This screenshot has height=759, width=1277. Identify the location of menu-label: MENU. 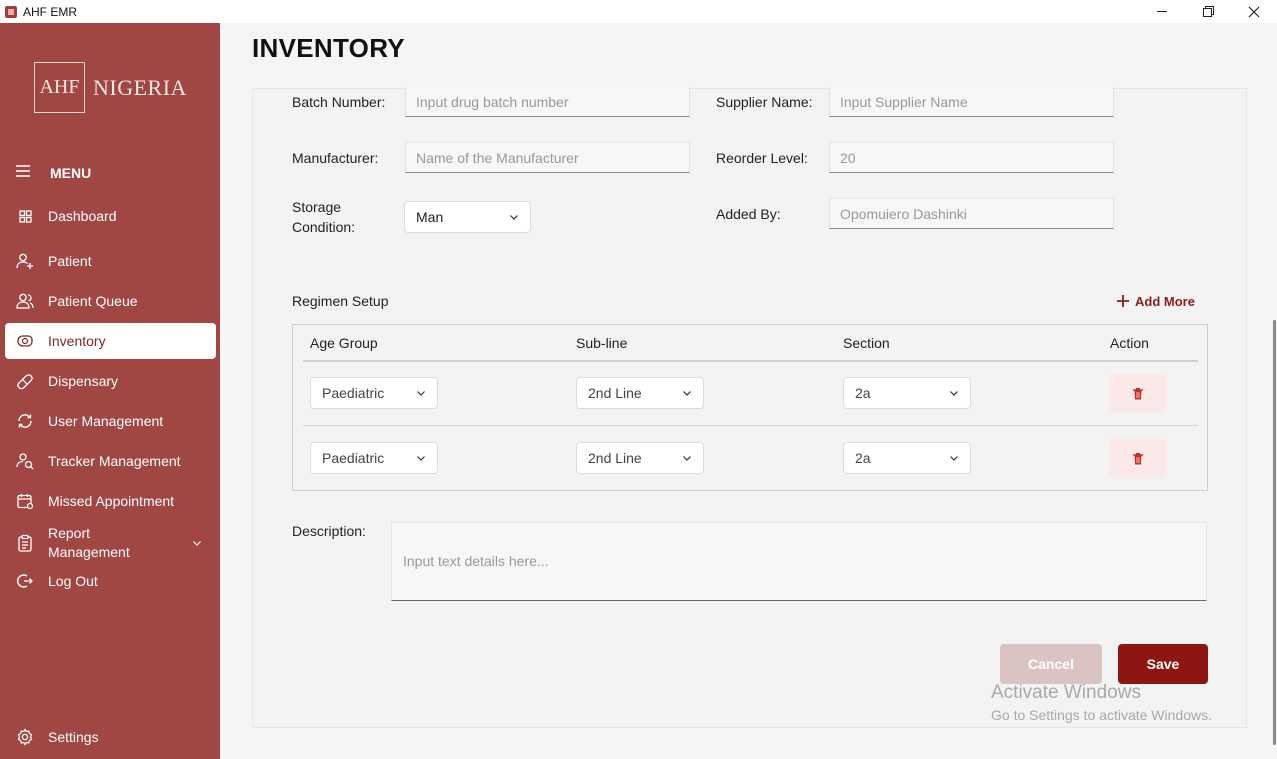
(71, 173).